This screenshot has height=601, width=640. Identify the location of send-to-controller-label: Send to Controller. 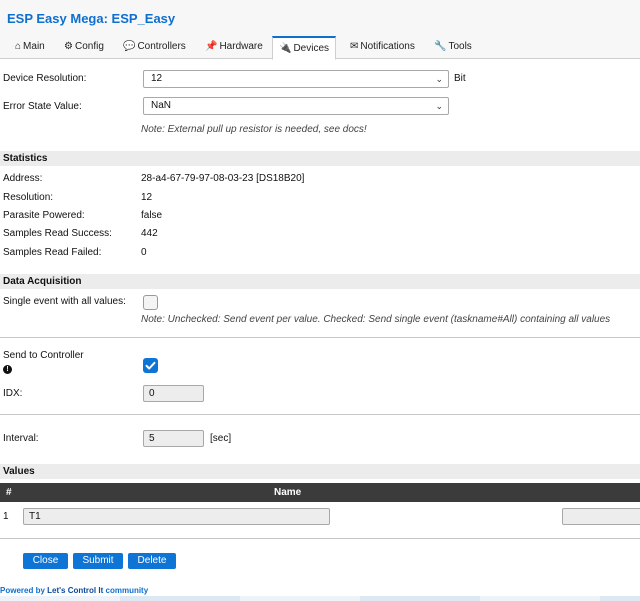
(43, 355).